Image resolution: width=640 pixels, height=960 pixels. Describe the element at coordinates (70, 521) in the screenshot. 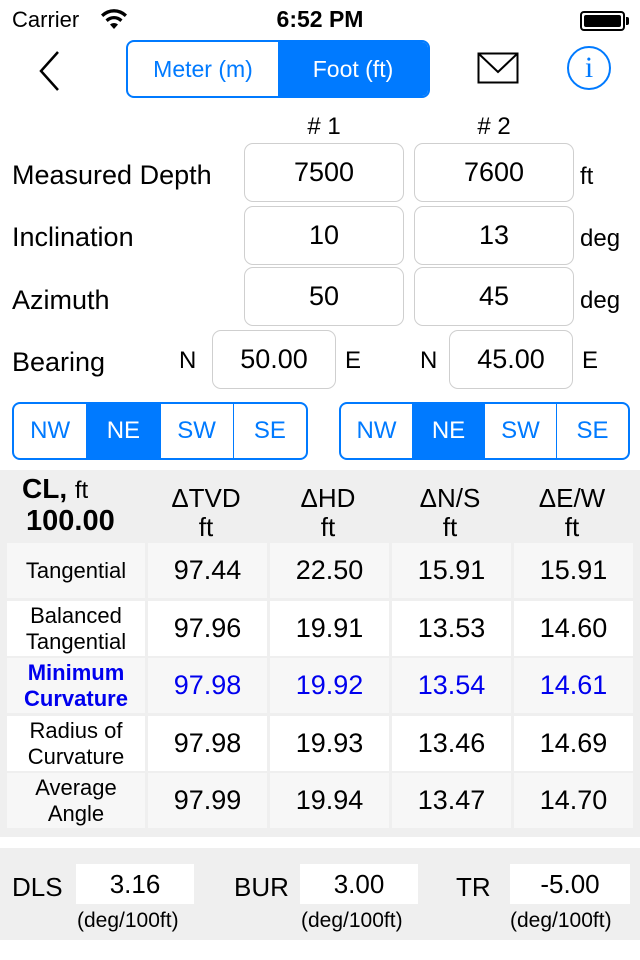

I see `course-length-value: 100.00` at that location.